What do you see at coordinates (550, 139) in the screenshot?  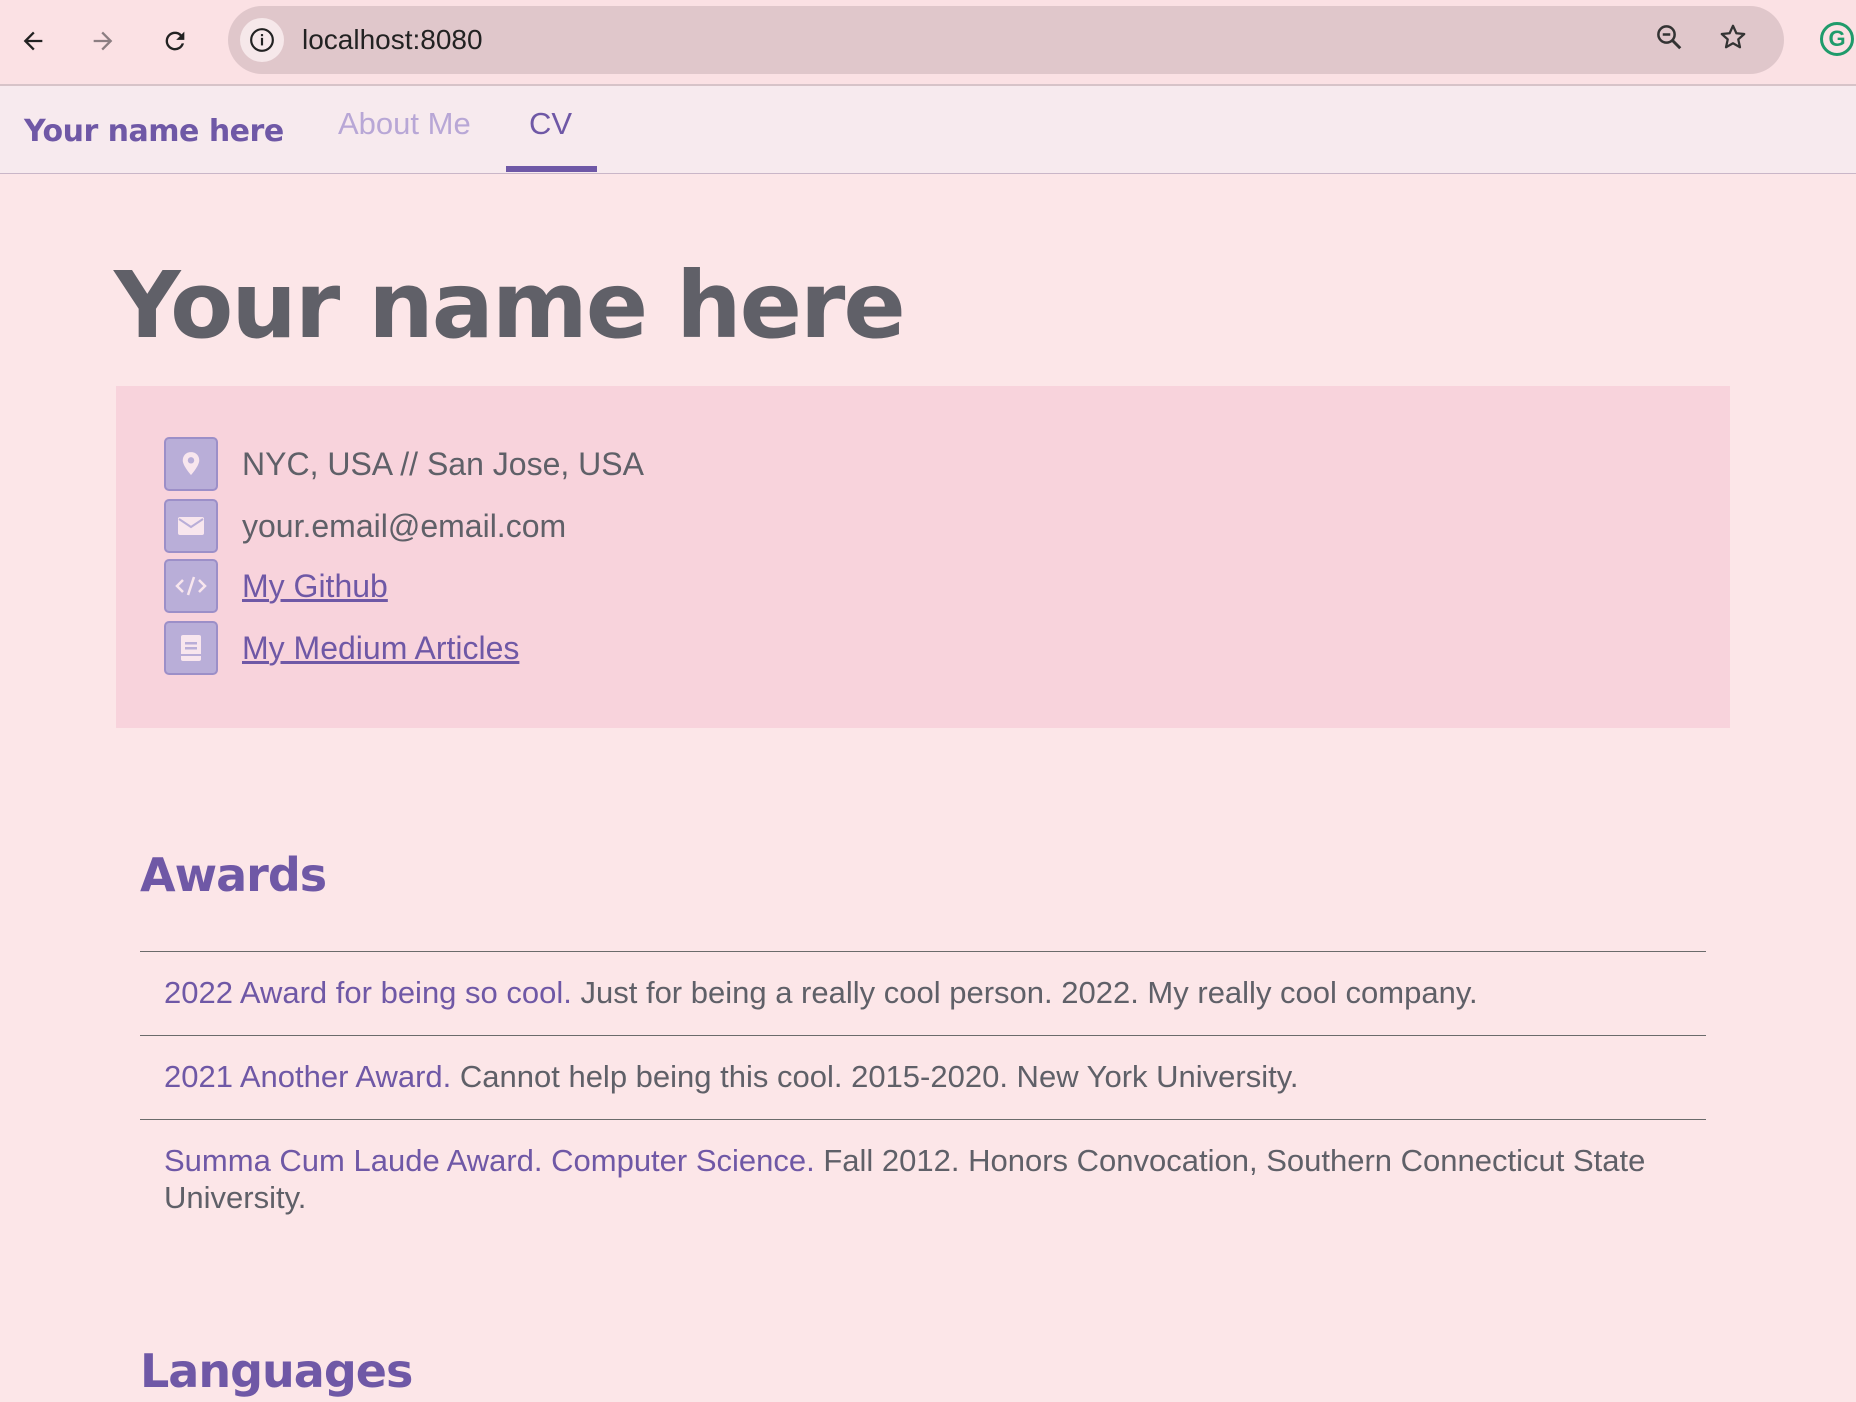 I see `tab-cv: CV` at bounding box center [550, 139].